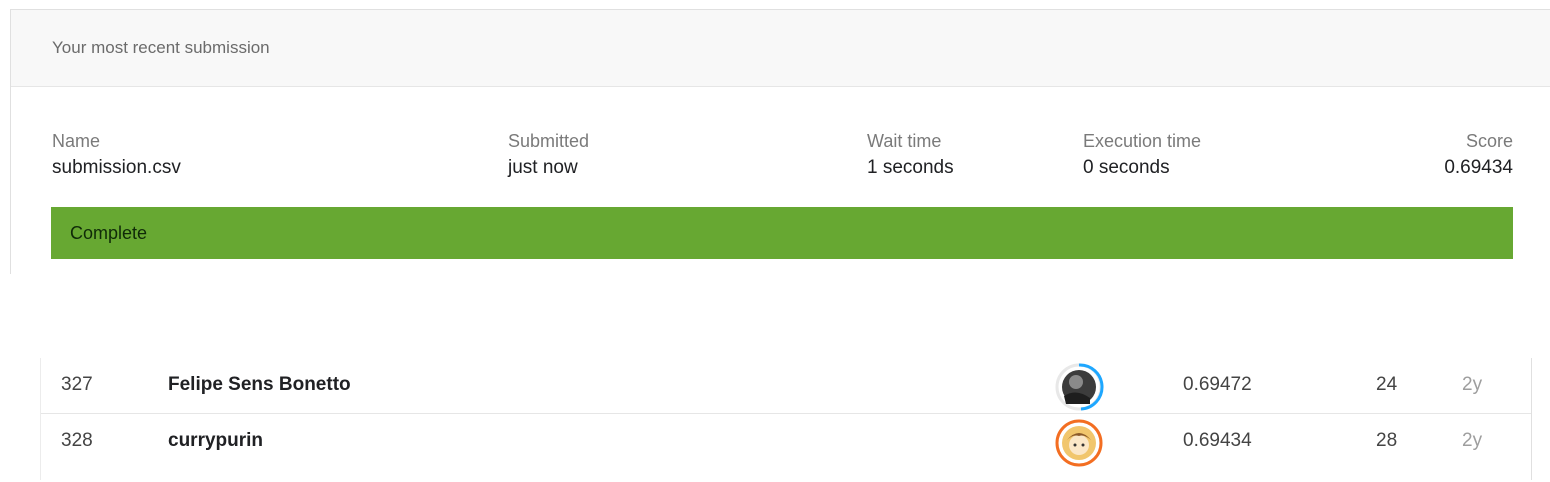  Describe the element at coordinates (161, 47) in the screenshot. I see `submission-card-title: Your most recent submission` at that location.